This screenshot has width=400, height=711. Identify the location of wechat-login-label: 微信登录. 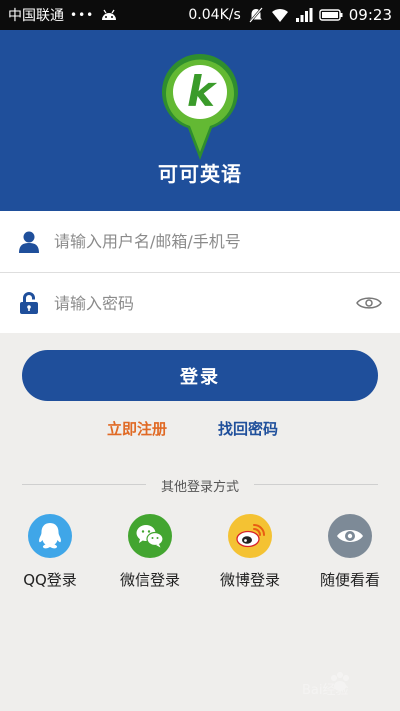
(149, 580).